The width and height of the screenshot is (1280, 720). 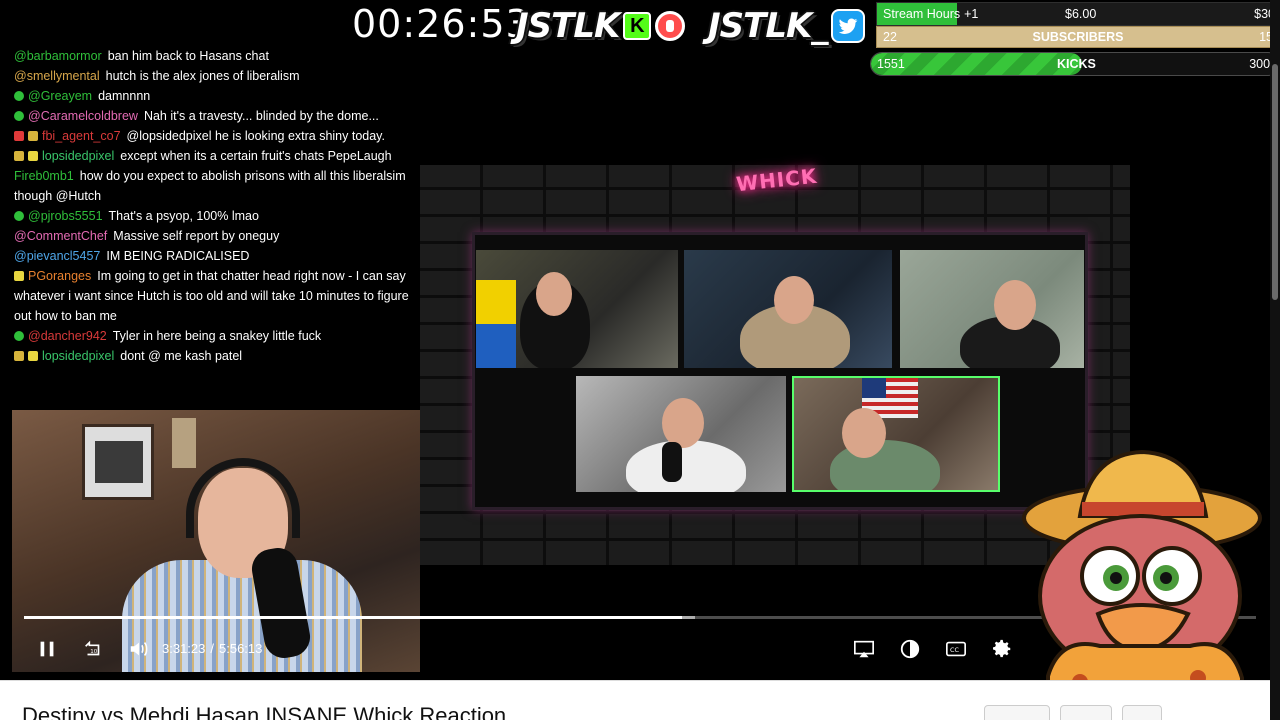 What do you see at coordinates (178, 256) in the screenshot?
I see `chat-text: IM BEING RADICALISED` at bounding box center [178, 256].